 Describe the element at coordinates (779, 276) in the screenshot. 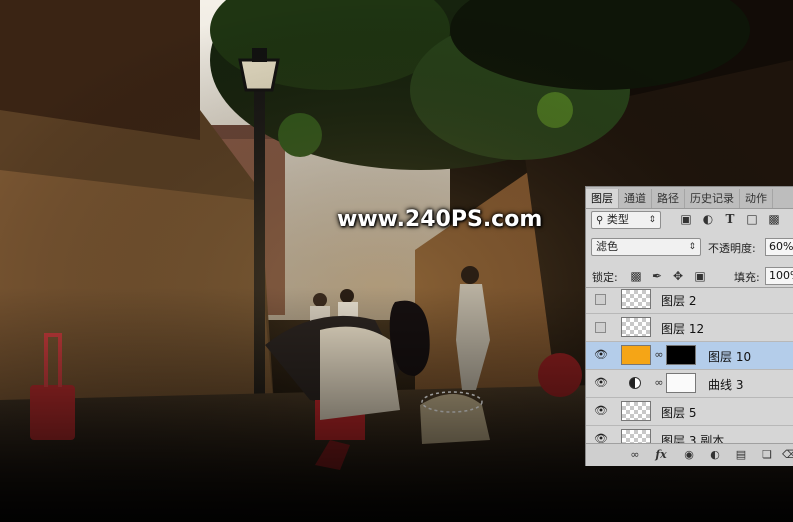

I see `fill-input: 100%` at that location.